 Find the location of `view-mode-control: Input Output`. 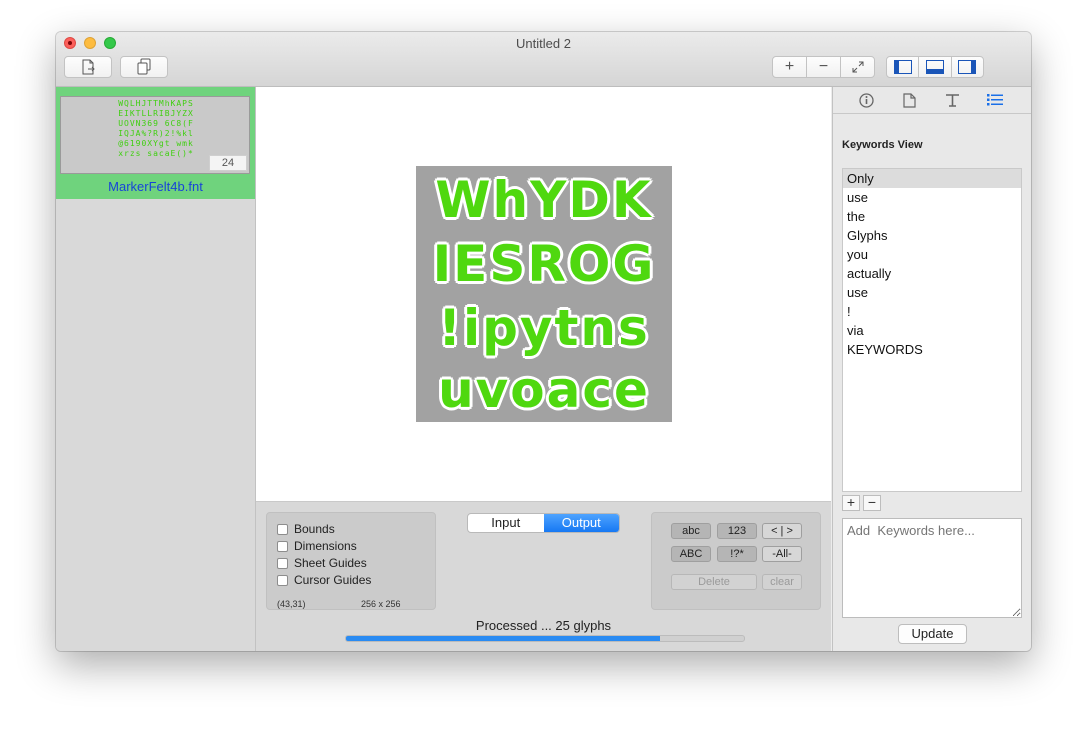

view-mode-control: Input Output is located at coordinates (543, 523).